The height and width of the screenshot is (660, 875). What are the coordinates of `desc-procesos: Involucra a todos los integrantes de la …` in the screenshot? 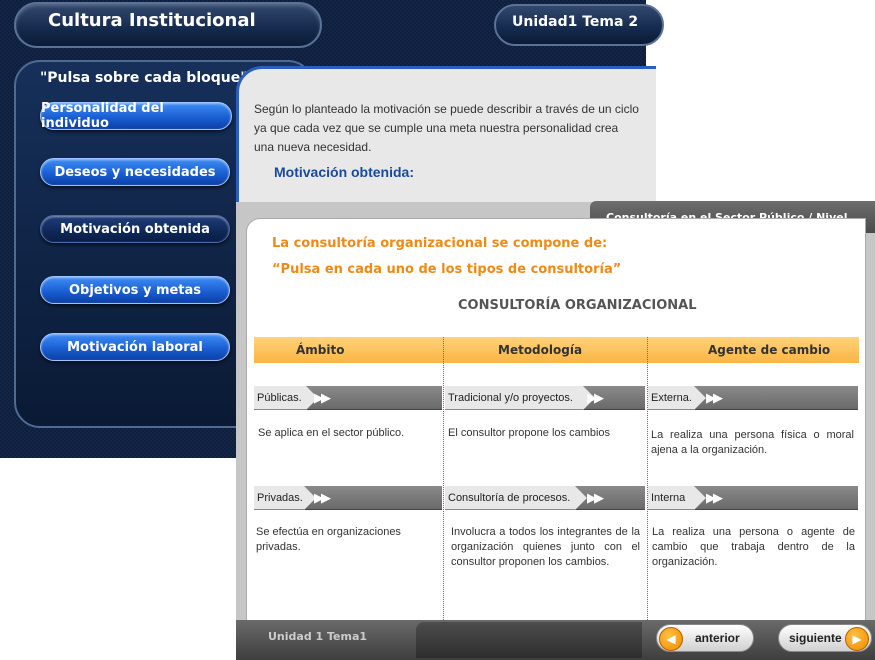 It's located at (545, 547).